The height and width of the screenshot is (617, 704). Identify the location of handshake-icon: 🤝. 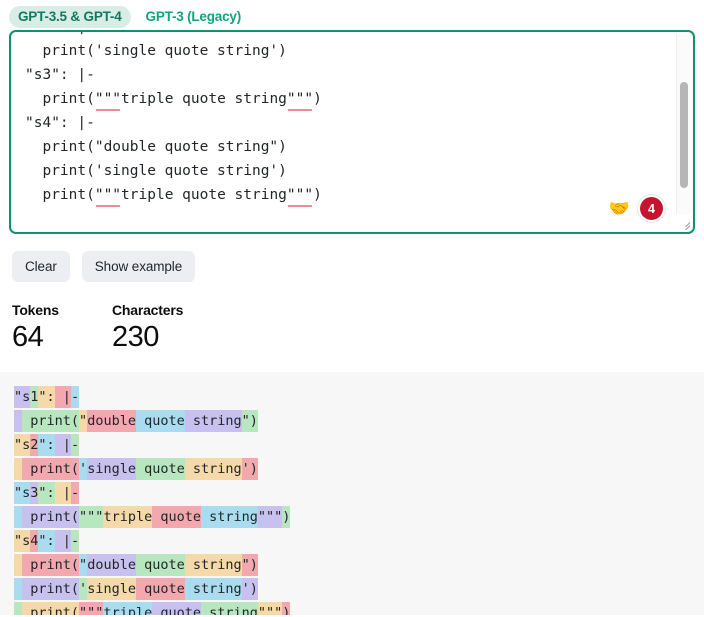
(619, 208).